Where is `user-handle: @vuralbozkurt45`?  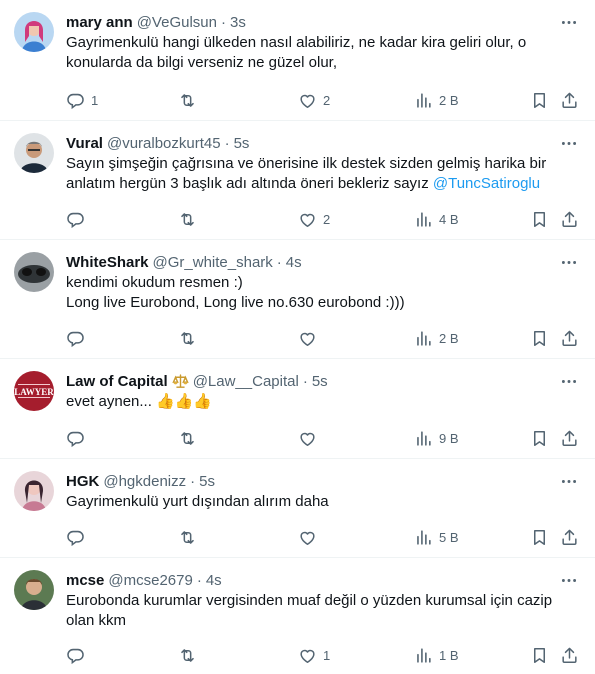 user-handle: @vuralbozkurt45 is located at coordinates (164, 143).